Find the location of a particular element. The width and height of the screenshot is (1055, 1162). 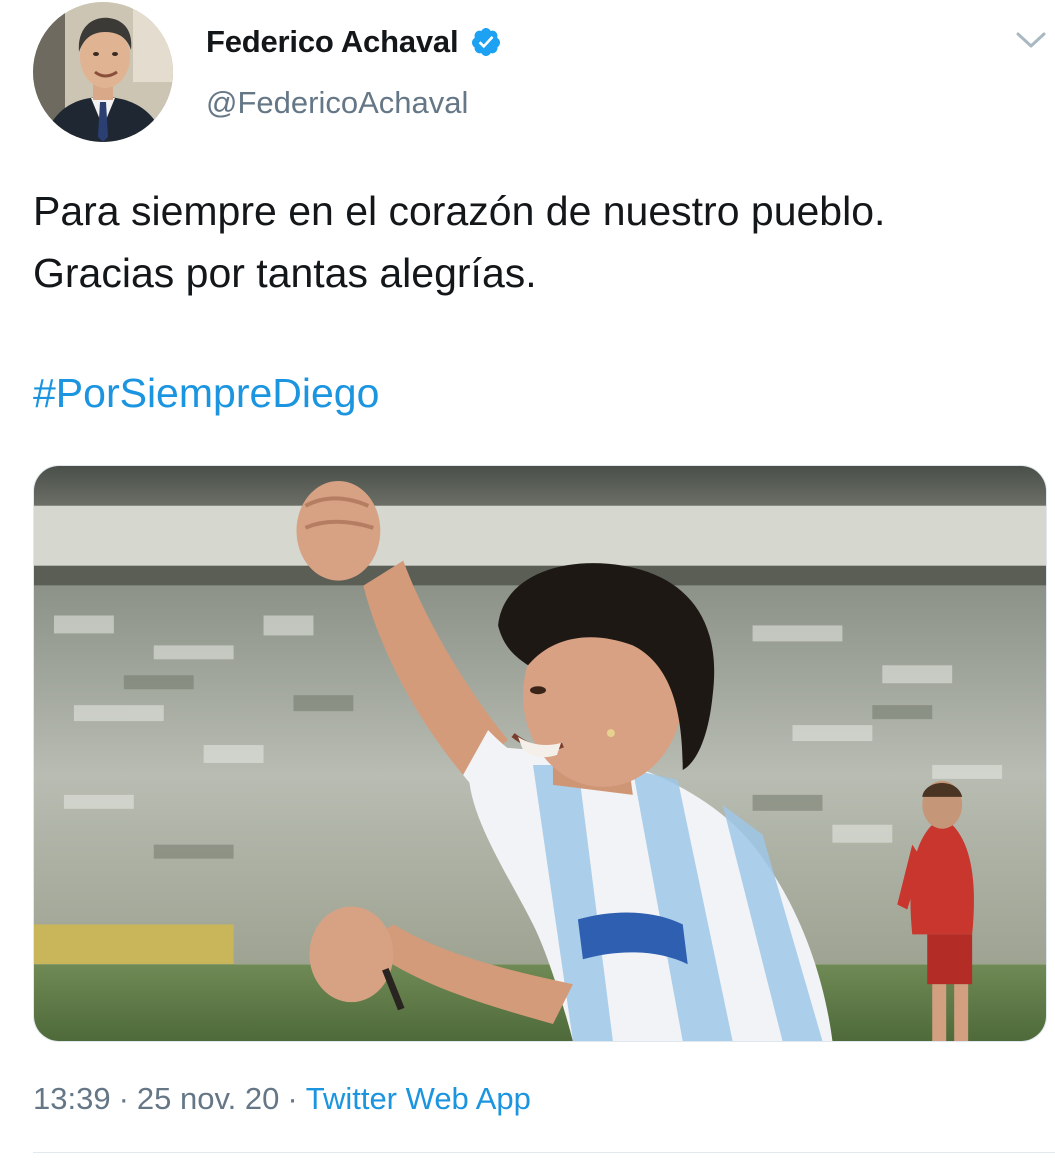

tweet-source-link: Twitter Web App is located at coordinates (418, 1098).